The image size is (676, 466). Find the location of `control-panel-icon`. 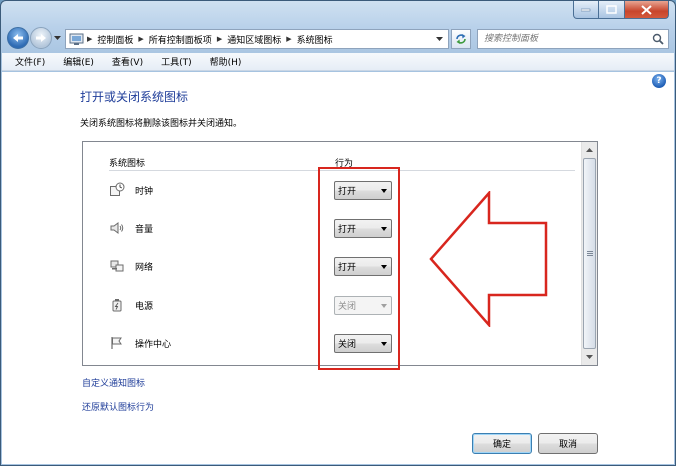

control-panel-icon is located at coordinates (76, 39).